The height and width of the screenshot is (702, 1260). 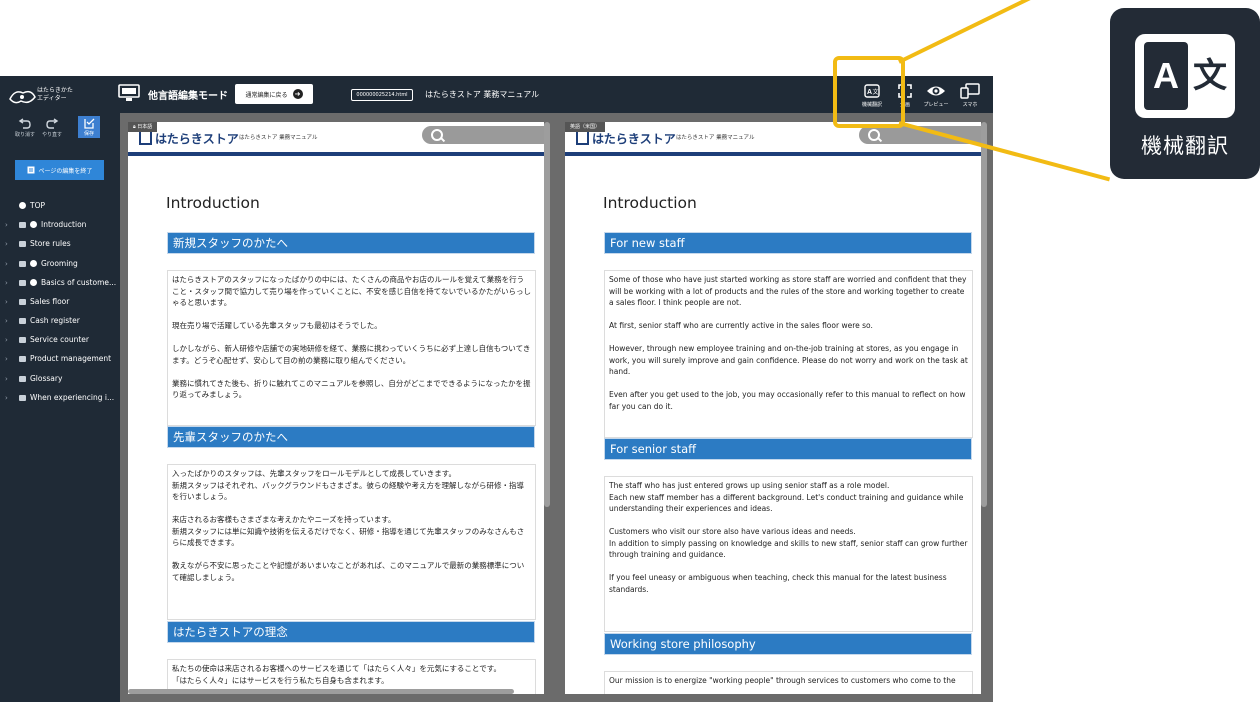 I want to click on sidebar-item-cash-register: › Cash register, so click(x=60, y=321).